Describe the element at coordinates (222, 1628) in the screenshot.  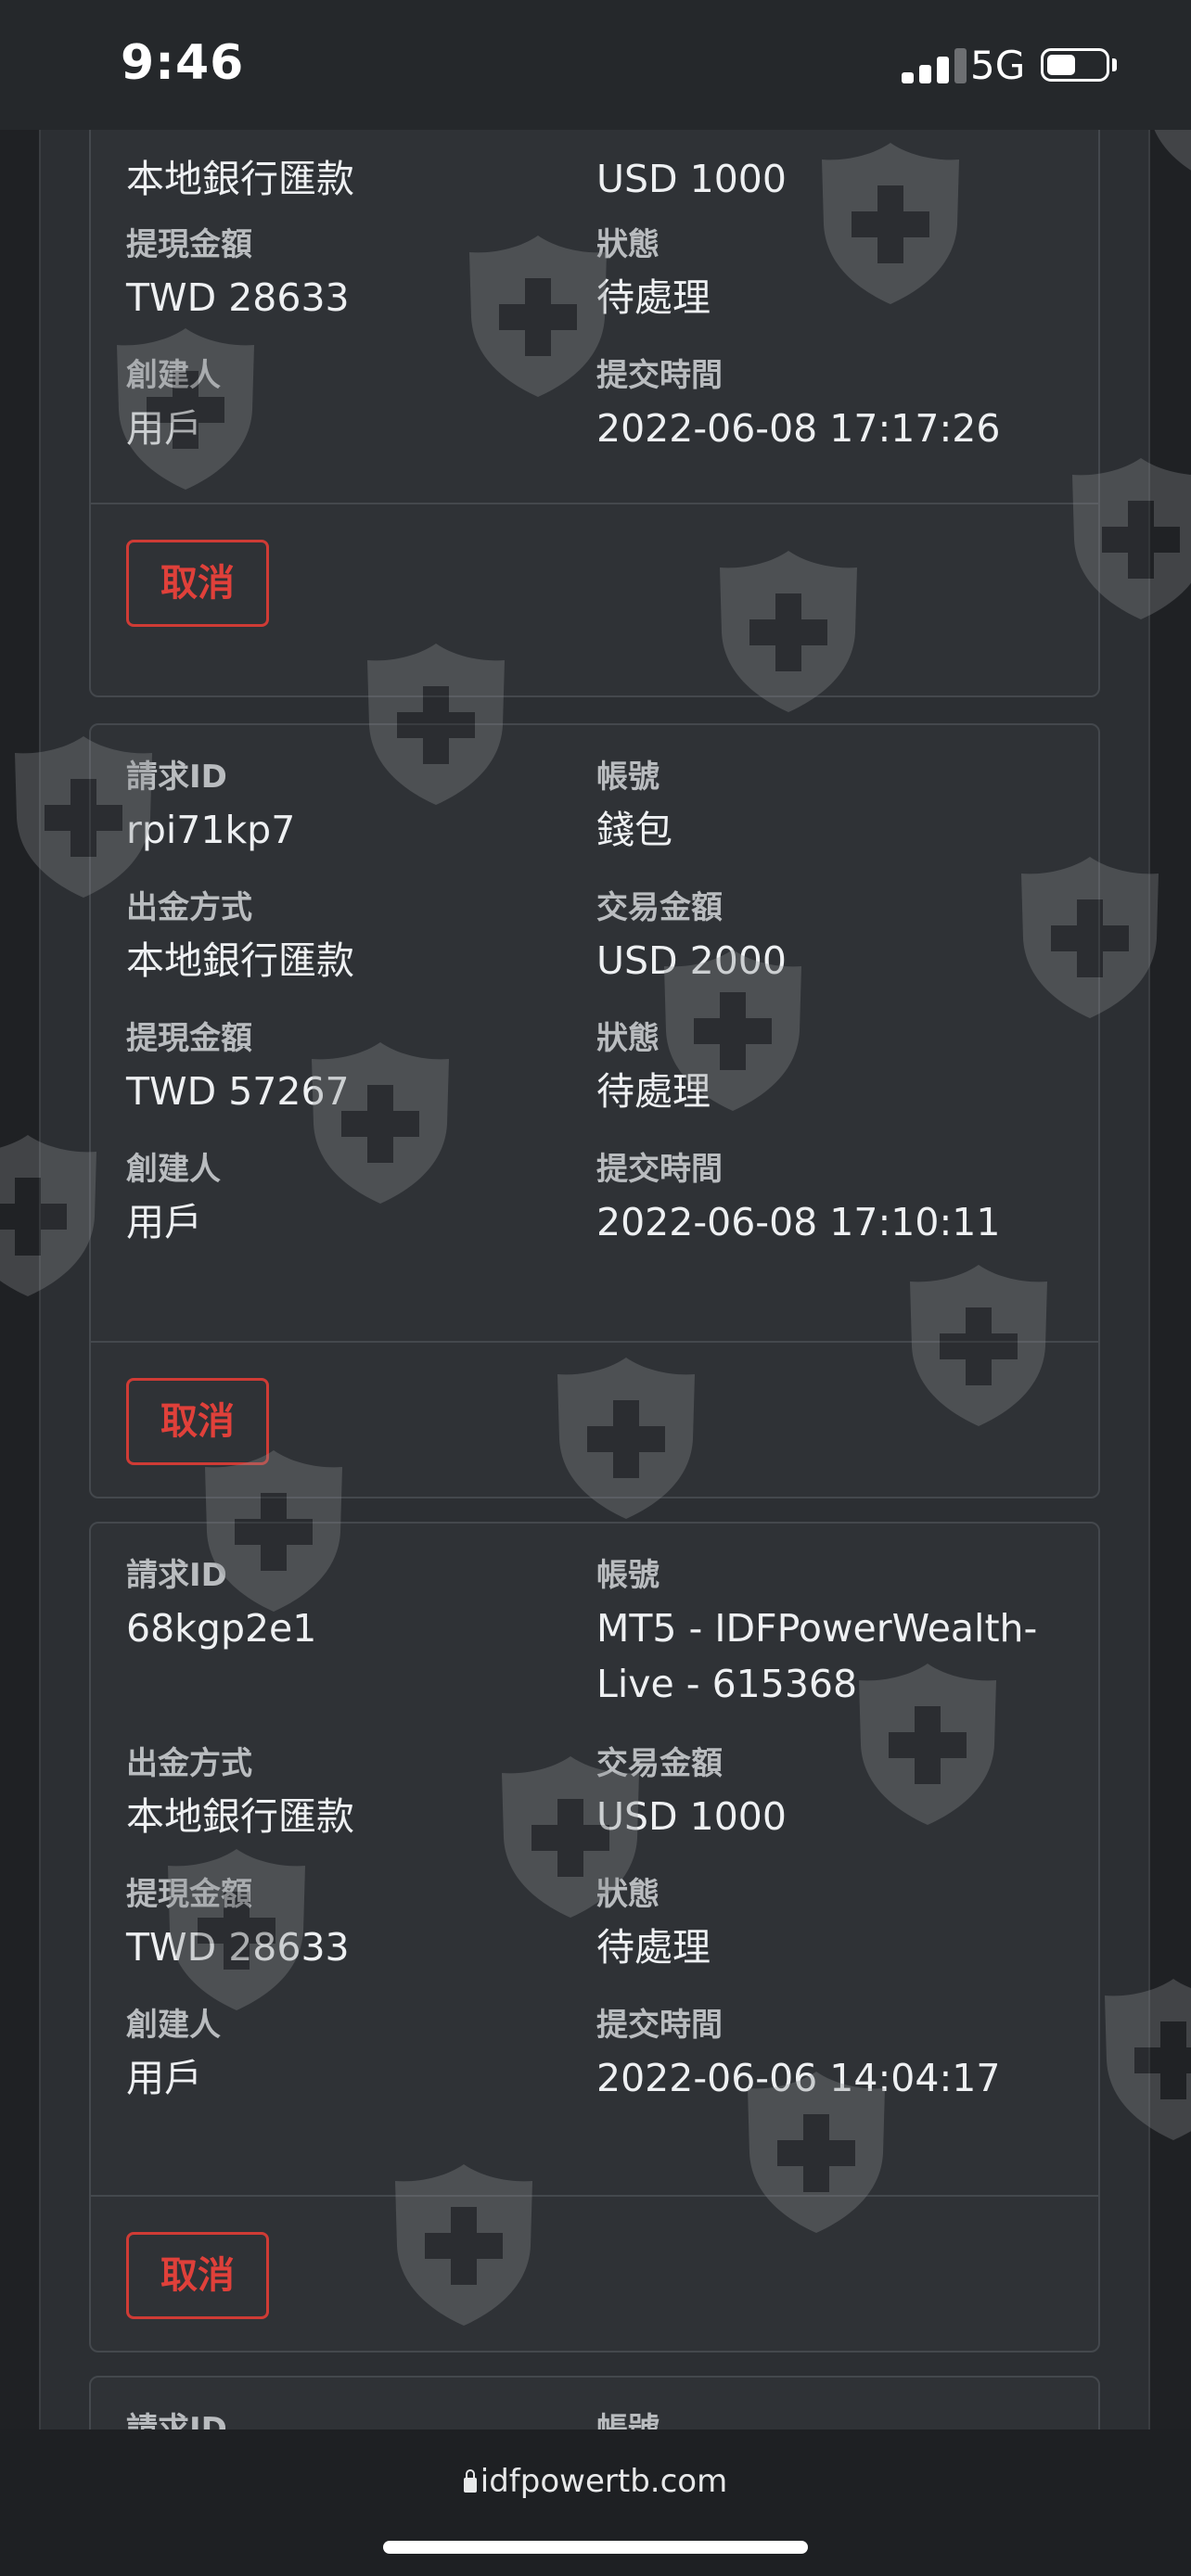
I see `request-id-value: 68kgp2e1` at that location.